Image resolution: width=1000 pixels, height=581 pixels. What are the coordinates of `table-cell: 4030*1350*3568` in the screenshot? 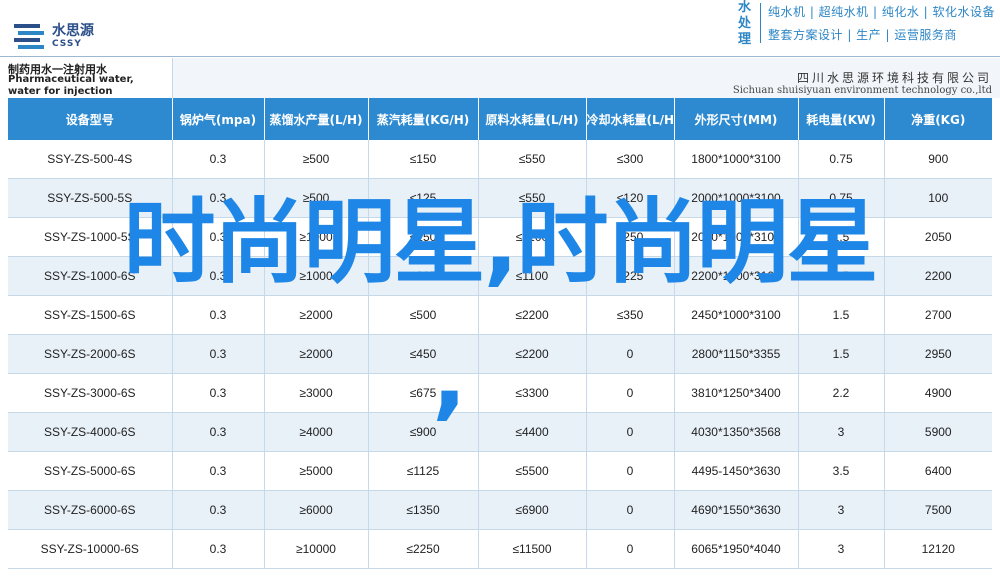 It's located at (736, 432).